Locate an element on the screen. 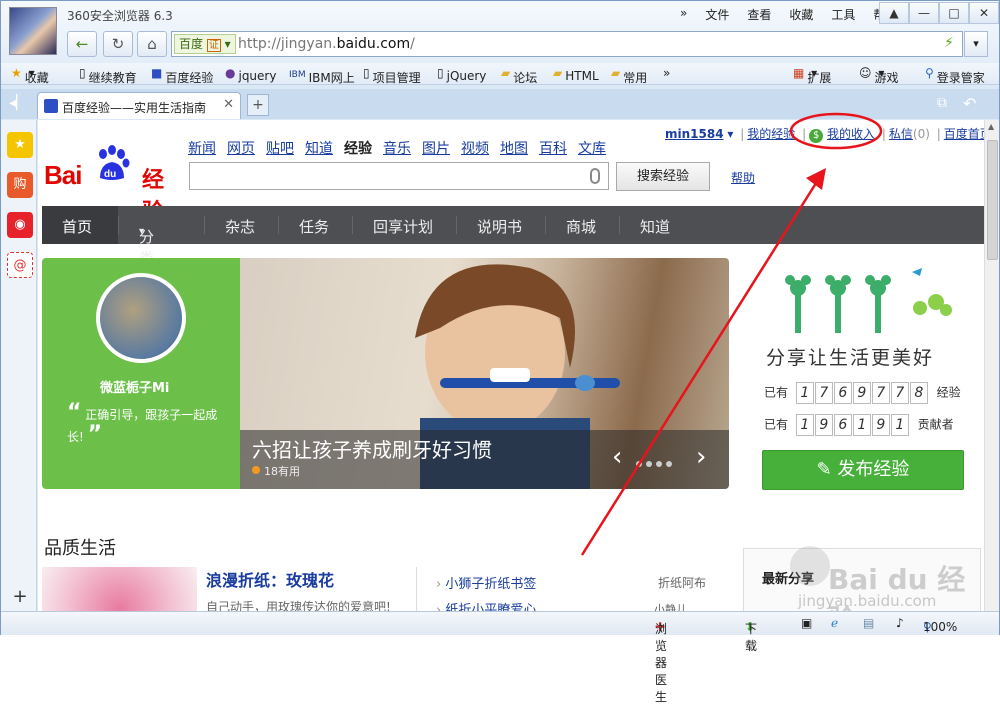 This screenshot has height=705, width=1000. search-engine-selector: 百度 证 ▾ is located at coordinates (205, 44).